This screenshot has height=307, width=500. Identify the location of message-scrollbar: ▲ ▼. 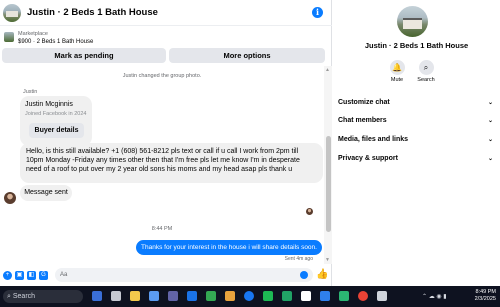
(328, 165).